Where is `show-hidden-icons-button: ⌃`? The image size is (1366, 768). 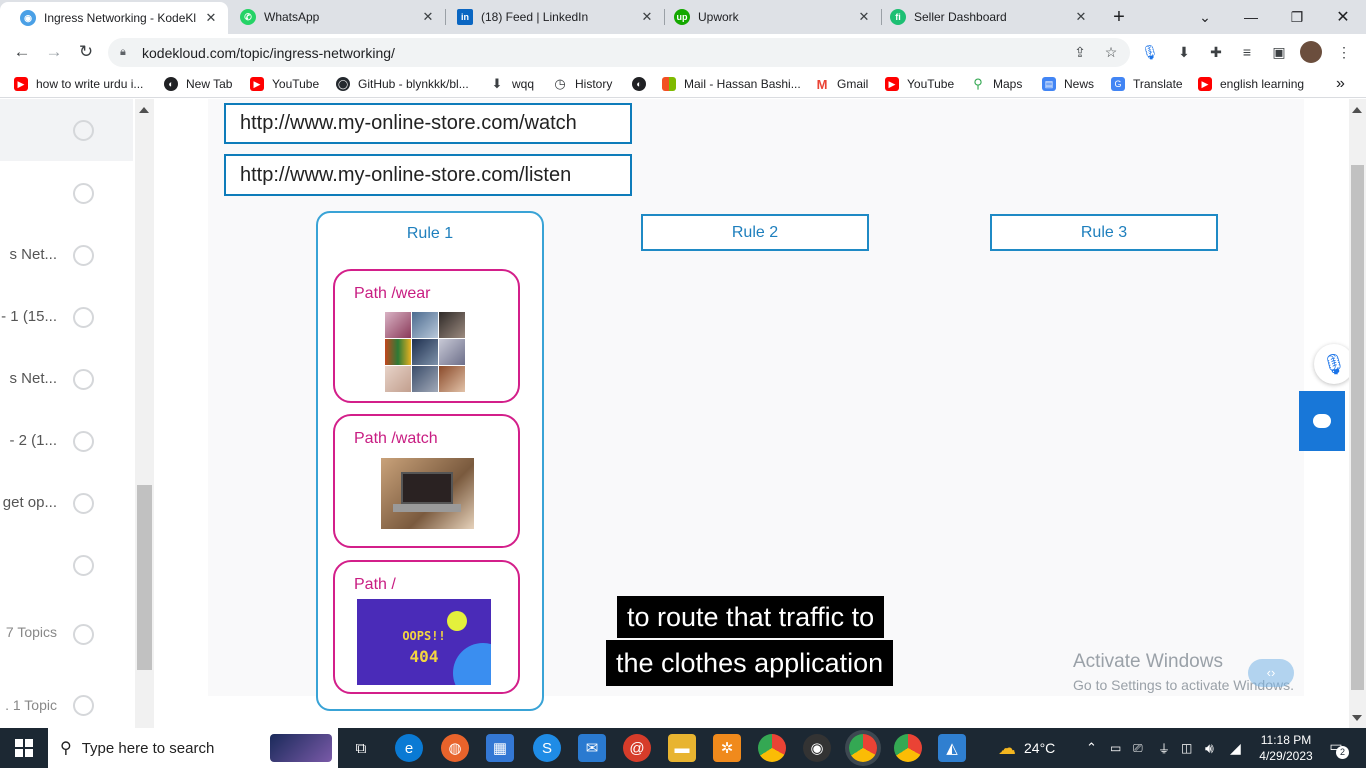 show-hidden-icons-button: ⌃ is located at coordinates (1091, 748).